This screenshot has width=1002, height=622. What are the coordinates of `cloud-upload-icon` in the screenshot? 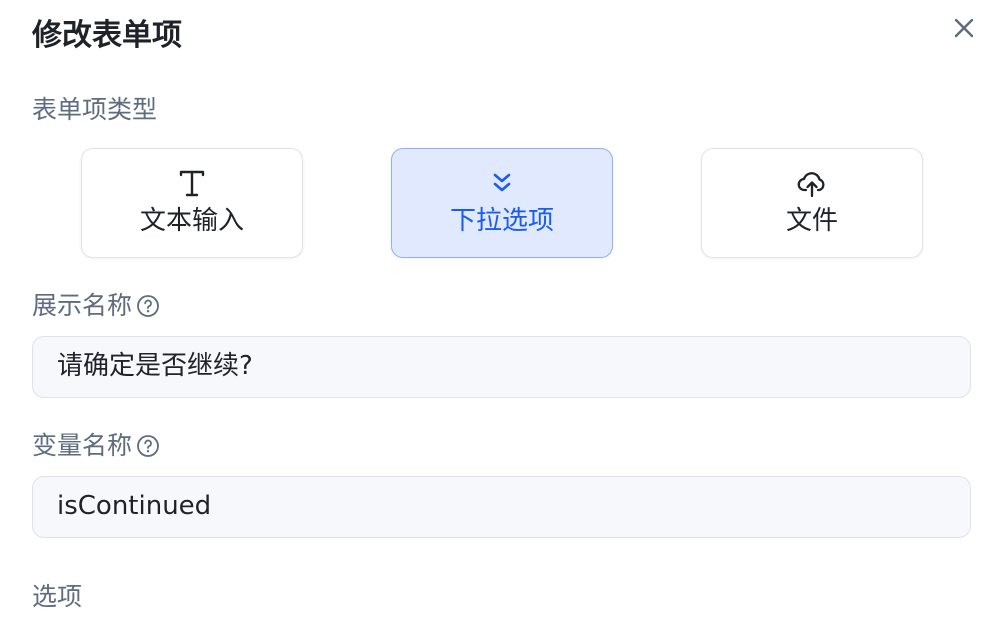 It's located at (811, 185).